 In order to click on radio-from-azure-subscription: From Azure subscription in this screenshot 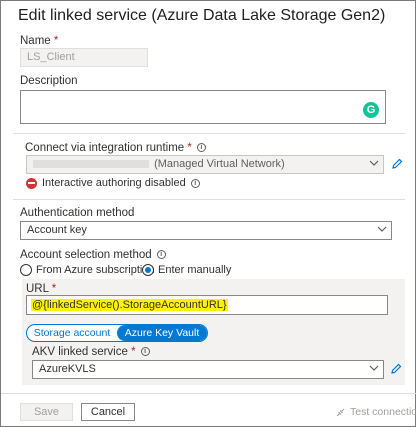, I will do `click(87, 270)`.